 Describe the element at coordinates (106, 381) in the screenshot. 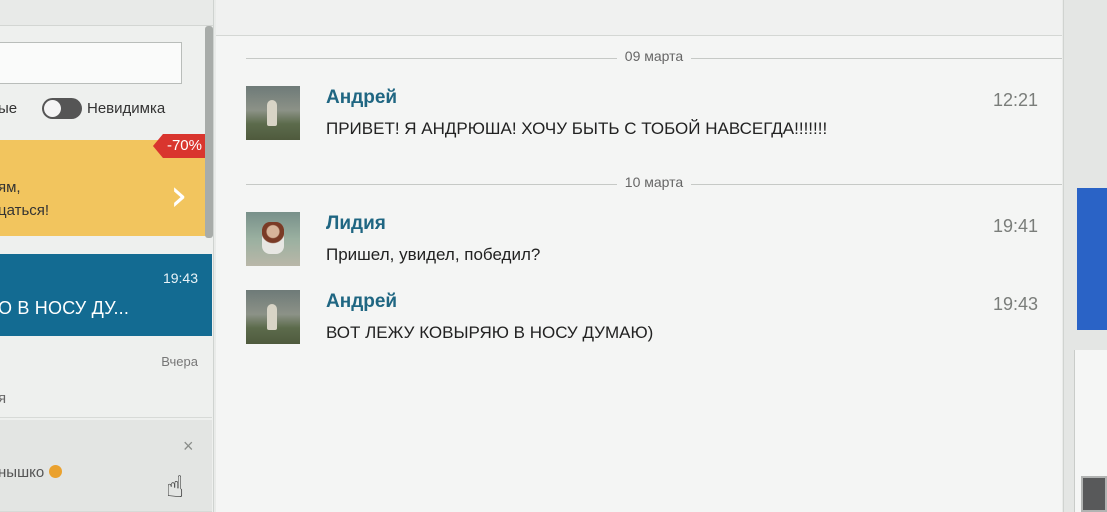

I see `dialog-item: Вчера я` at that location.